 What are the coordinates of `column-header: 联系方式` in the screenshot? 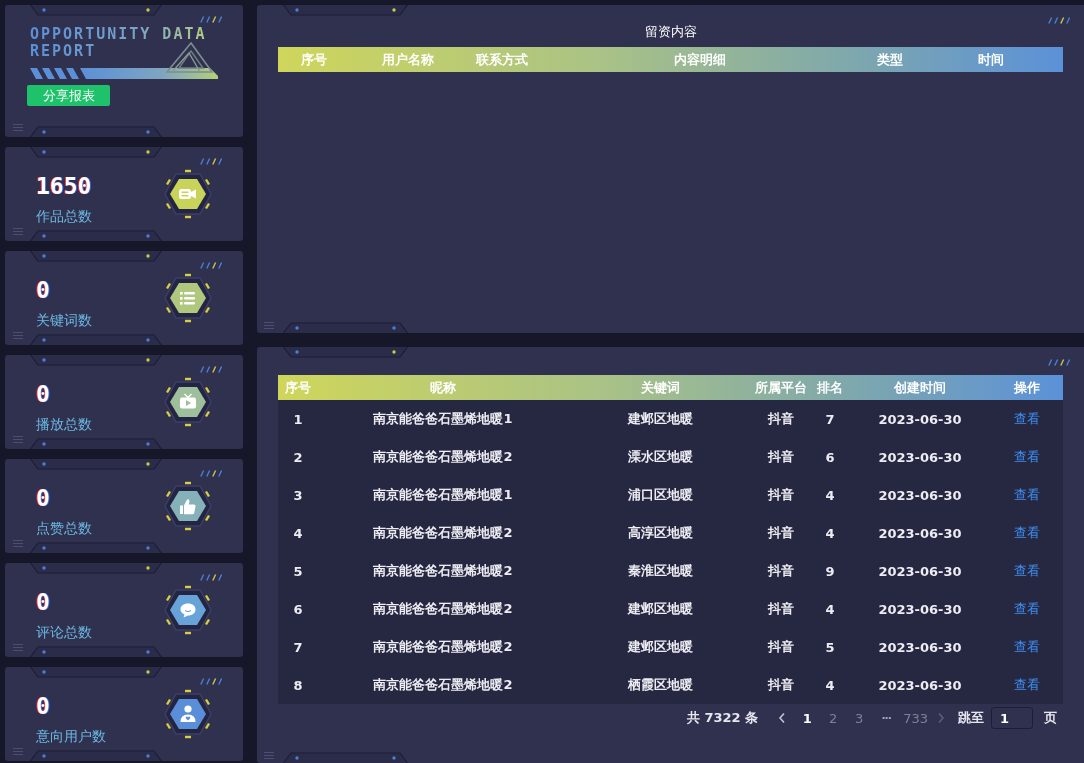 It's located at (502, 59).